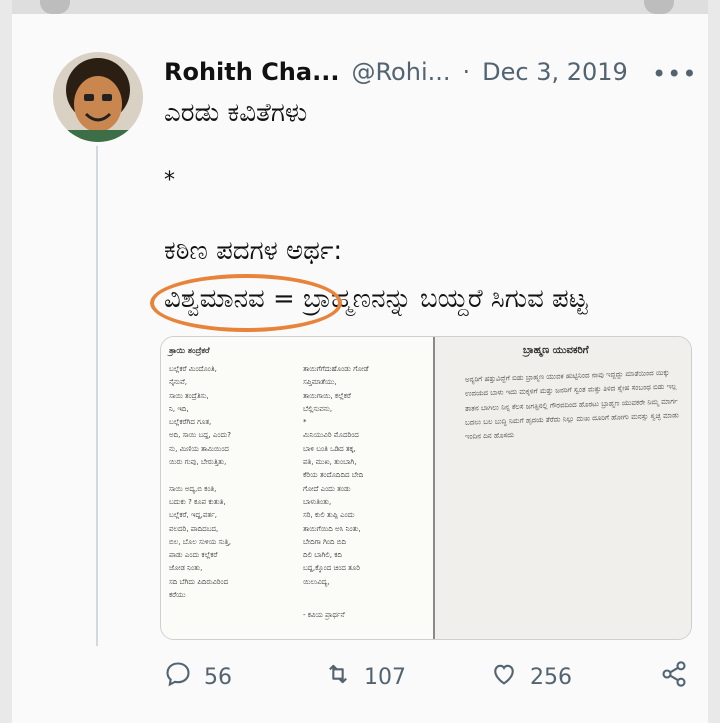  I want to click on tweet-text-line: ಕಠಿಣ ಪದಗಳ ಅರ್ಥ:, so click(253, 251).